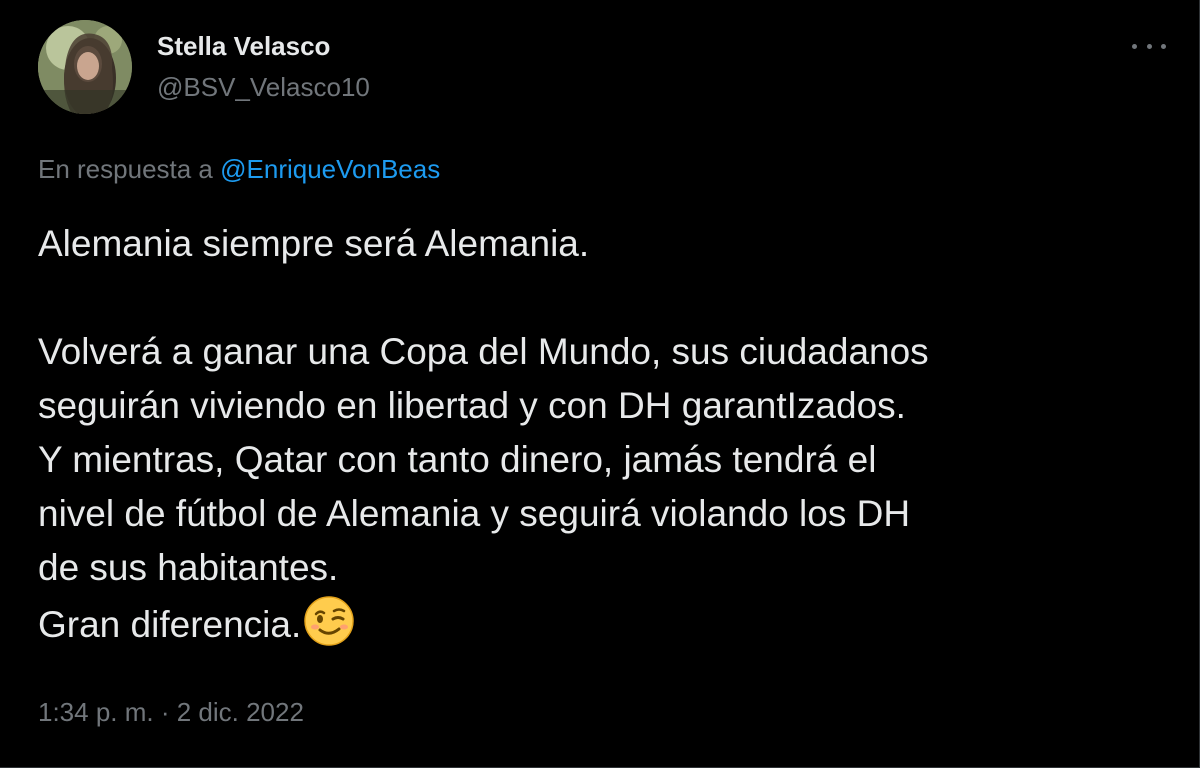 This screenshot has width=1200, height=768. Describe the element at coordinates (125, 169) in the screenshot. I see `reply-prefix: En respuesta a` at that location.